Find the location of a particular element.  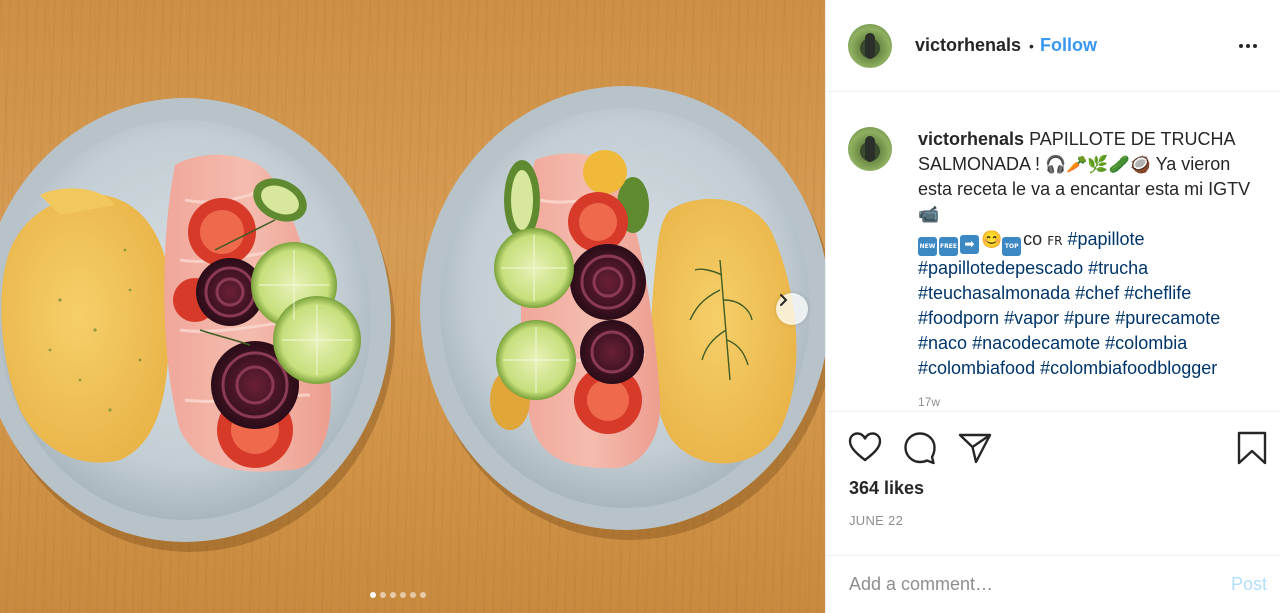

new-button-icon: NEW is located at coordinates (927, 246).